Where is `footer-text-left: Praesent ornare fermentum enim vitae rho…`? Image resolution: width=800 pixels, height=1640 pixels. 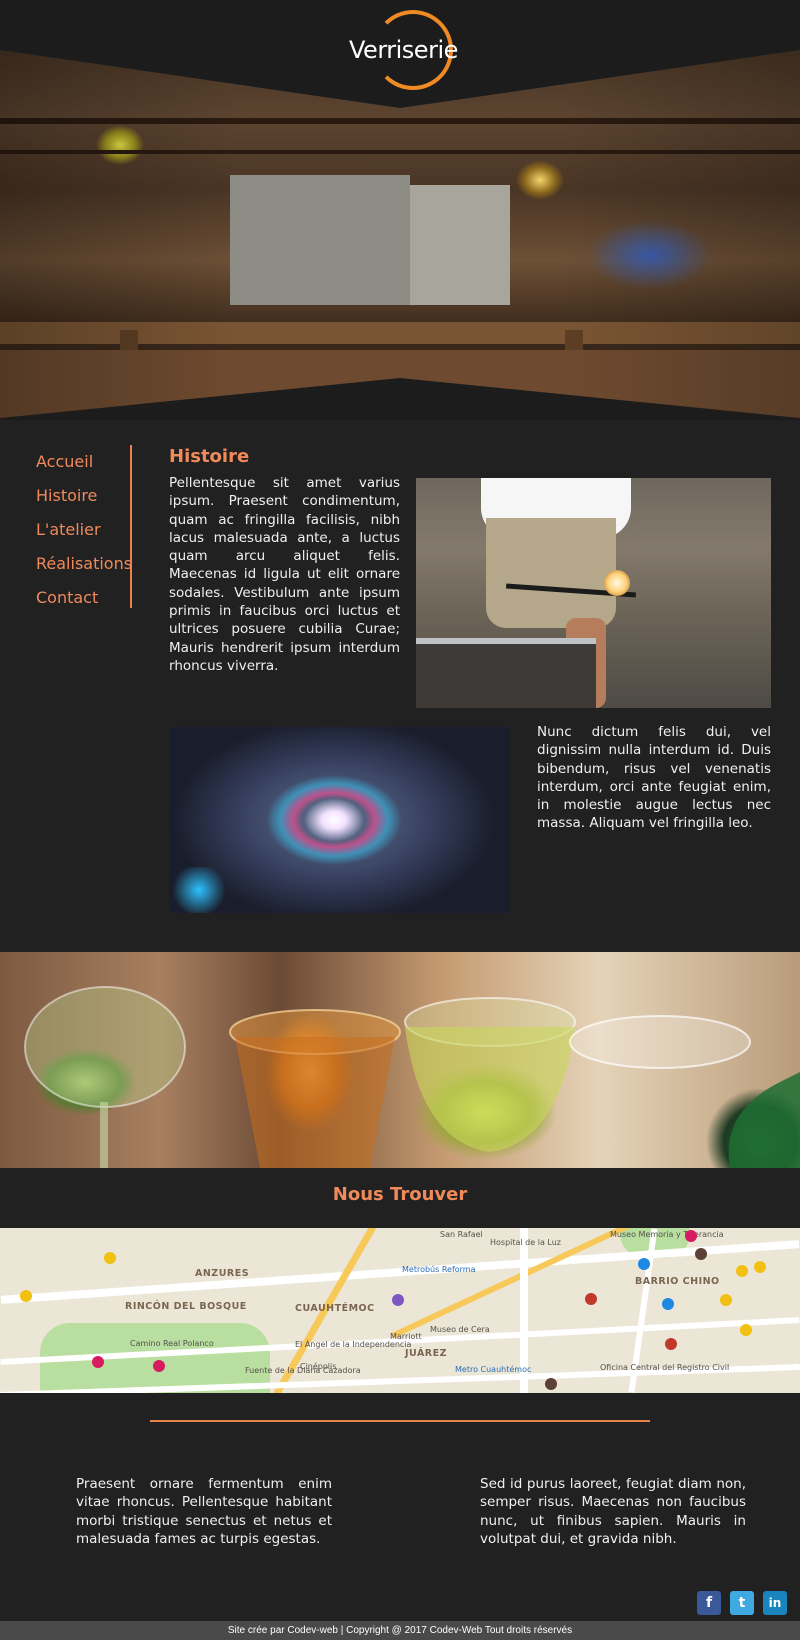 footer-text-left: Praesent ornare fermentum enim vitae rho… is located at coordinates (204, 1511).